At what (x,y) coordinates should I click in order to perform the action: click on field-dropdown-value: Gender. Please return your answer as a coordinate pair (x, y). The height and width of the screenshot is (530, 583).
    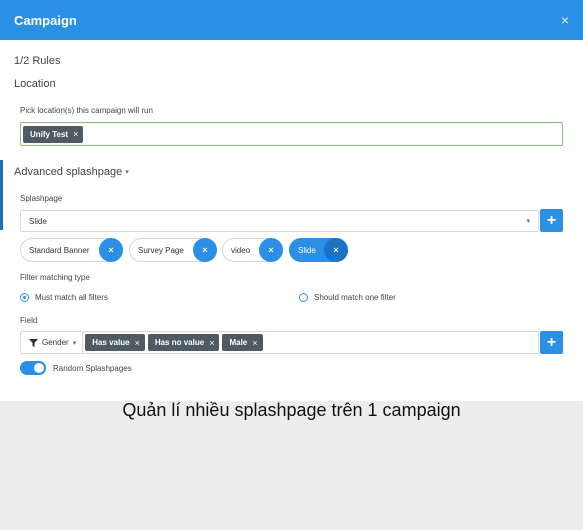
    Looking at the image, I should click on (55, 342).